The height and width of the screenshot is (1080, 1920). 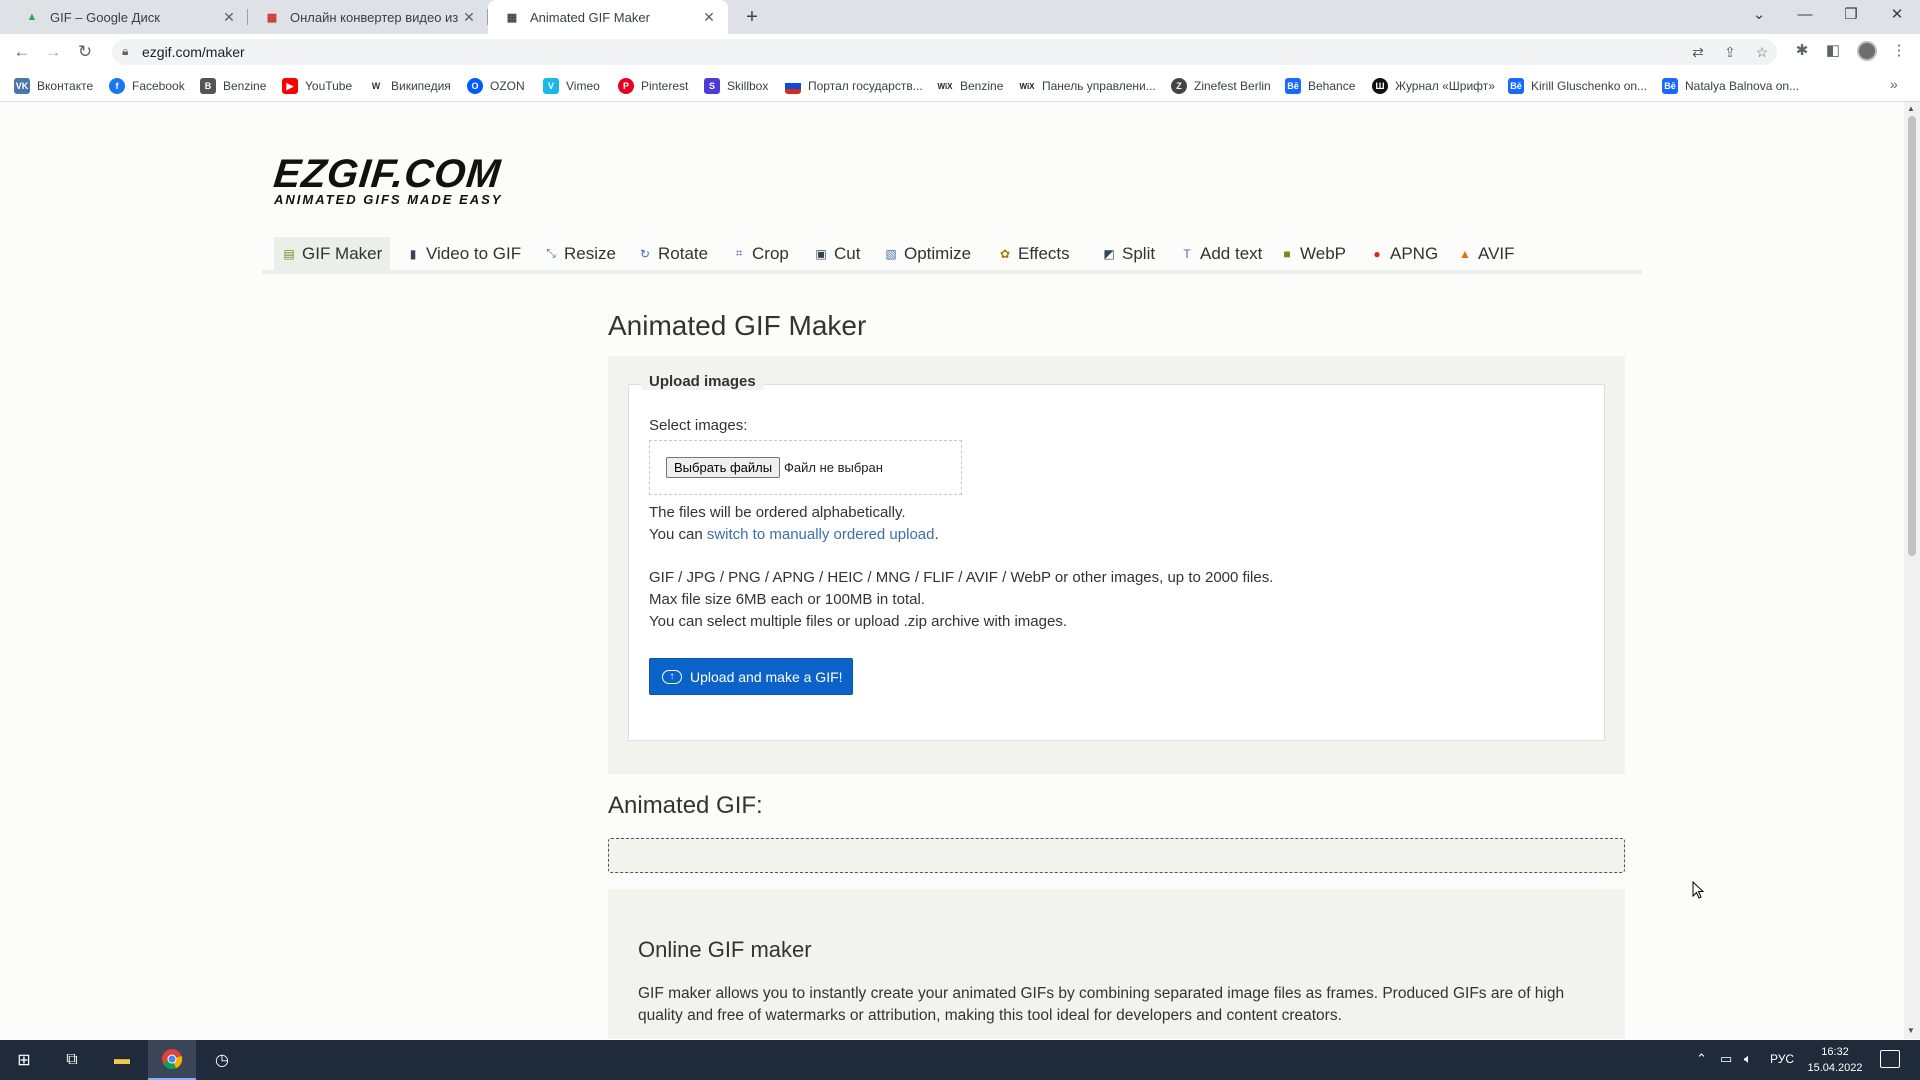 I want to click on menu-optimize: ▧ Optimize, so click(x=927, y=253).